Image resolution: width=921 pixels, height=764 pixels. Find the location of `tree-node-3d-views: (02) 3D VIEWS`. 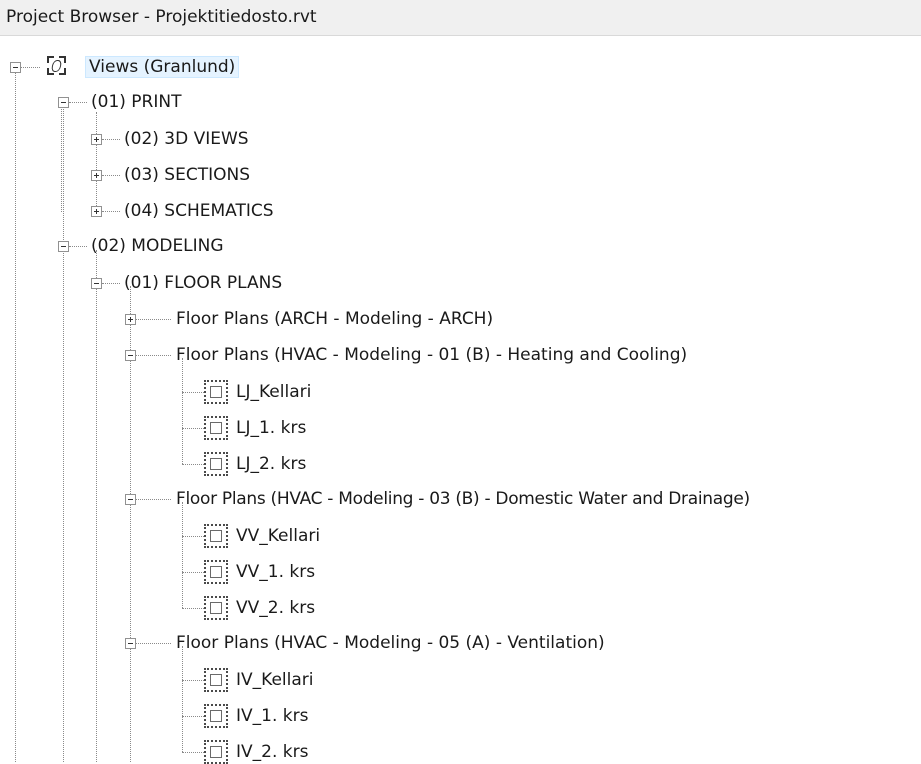

tree-node-3d-views: (02) 3D VIEWS is located at coordinates (186, 139).